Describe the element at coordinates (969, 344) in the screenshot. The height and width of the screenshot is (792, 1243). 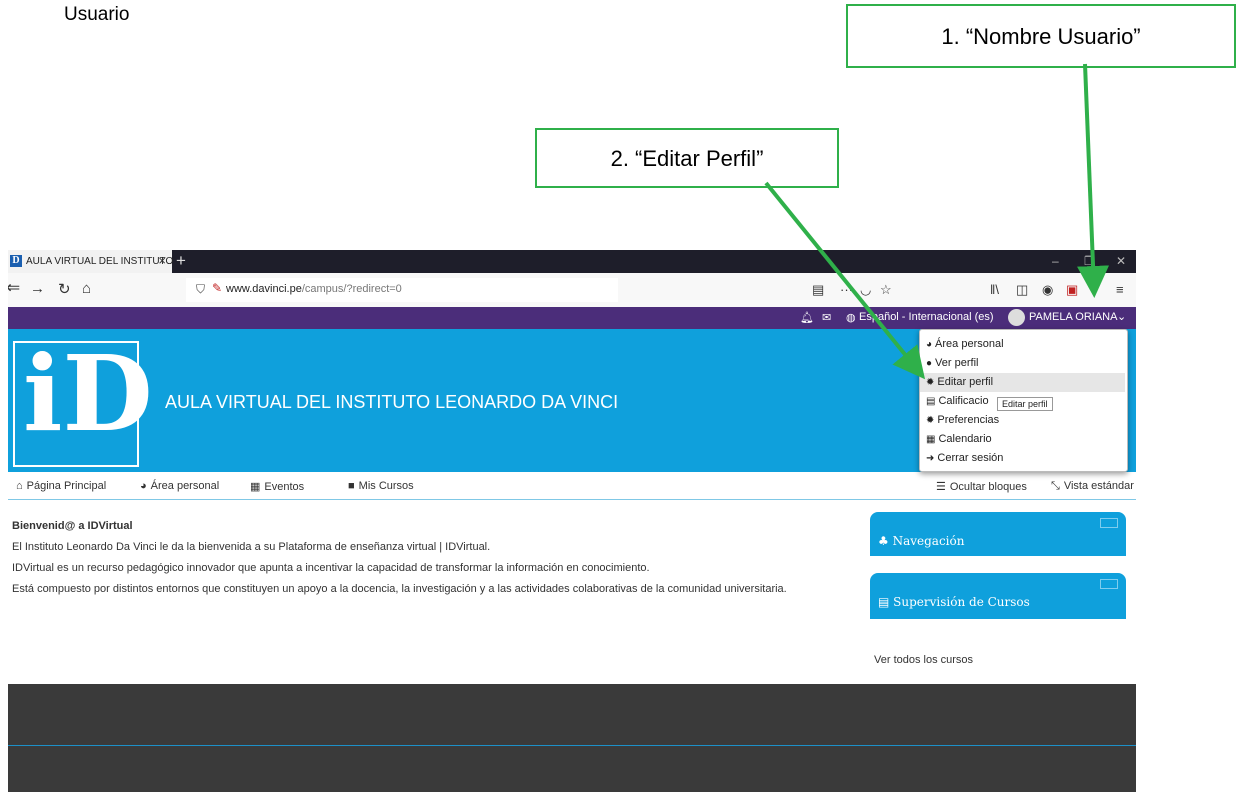
I see `menu-item-label: Área personal` at that location.